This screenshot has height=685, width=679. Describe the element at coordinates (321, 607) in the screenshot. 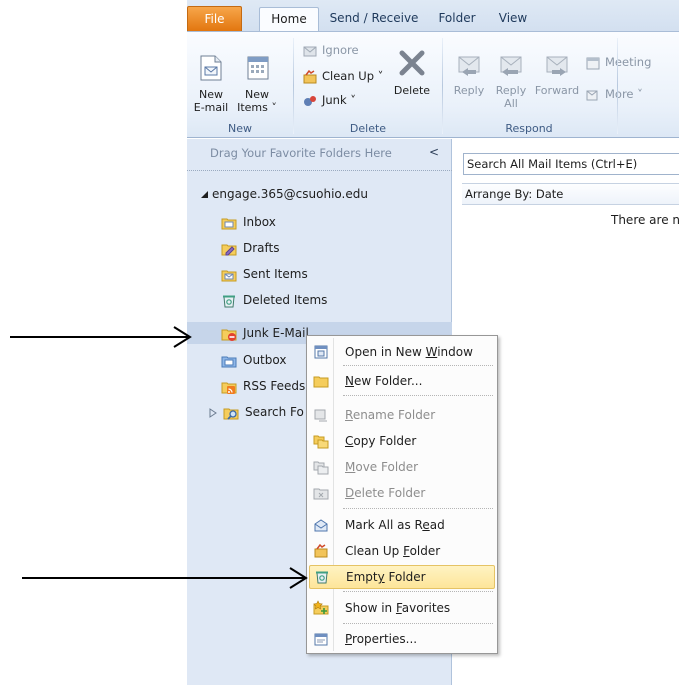

I see `favorites-icon` at that location.